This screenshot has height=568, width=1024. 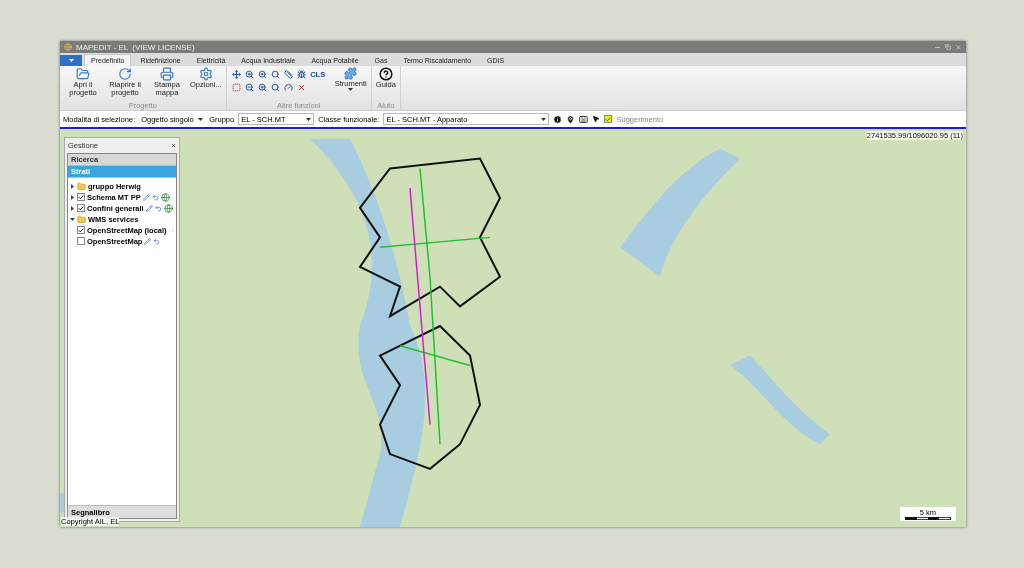 What do you see at coordinates (584, 119) in the screenshot?
I see `keyboard-icon` at bounding box center [584, 119].